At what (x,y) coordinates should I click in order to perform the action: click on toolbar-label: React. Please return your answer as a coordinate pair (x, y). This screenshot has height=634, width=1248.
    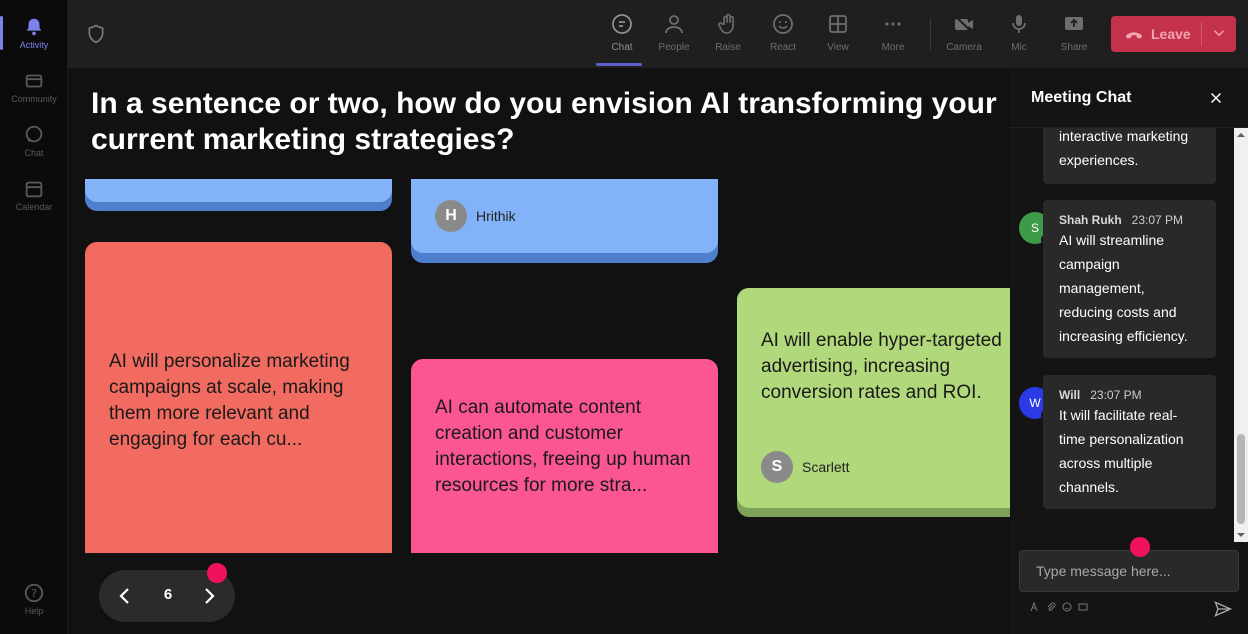
    Looking at the image, I should click on (783, 47).